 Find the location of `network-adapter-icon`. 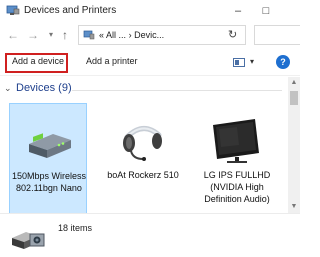

network-adapter-icon is located at coordinates (50, 145).